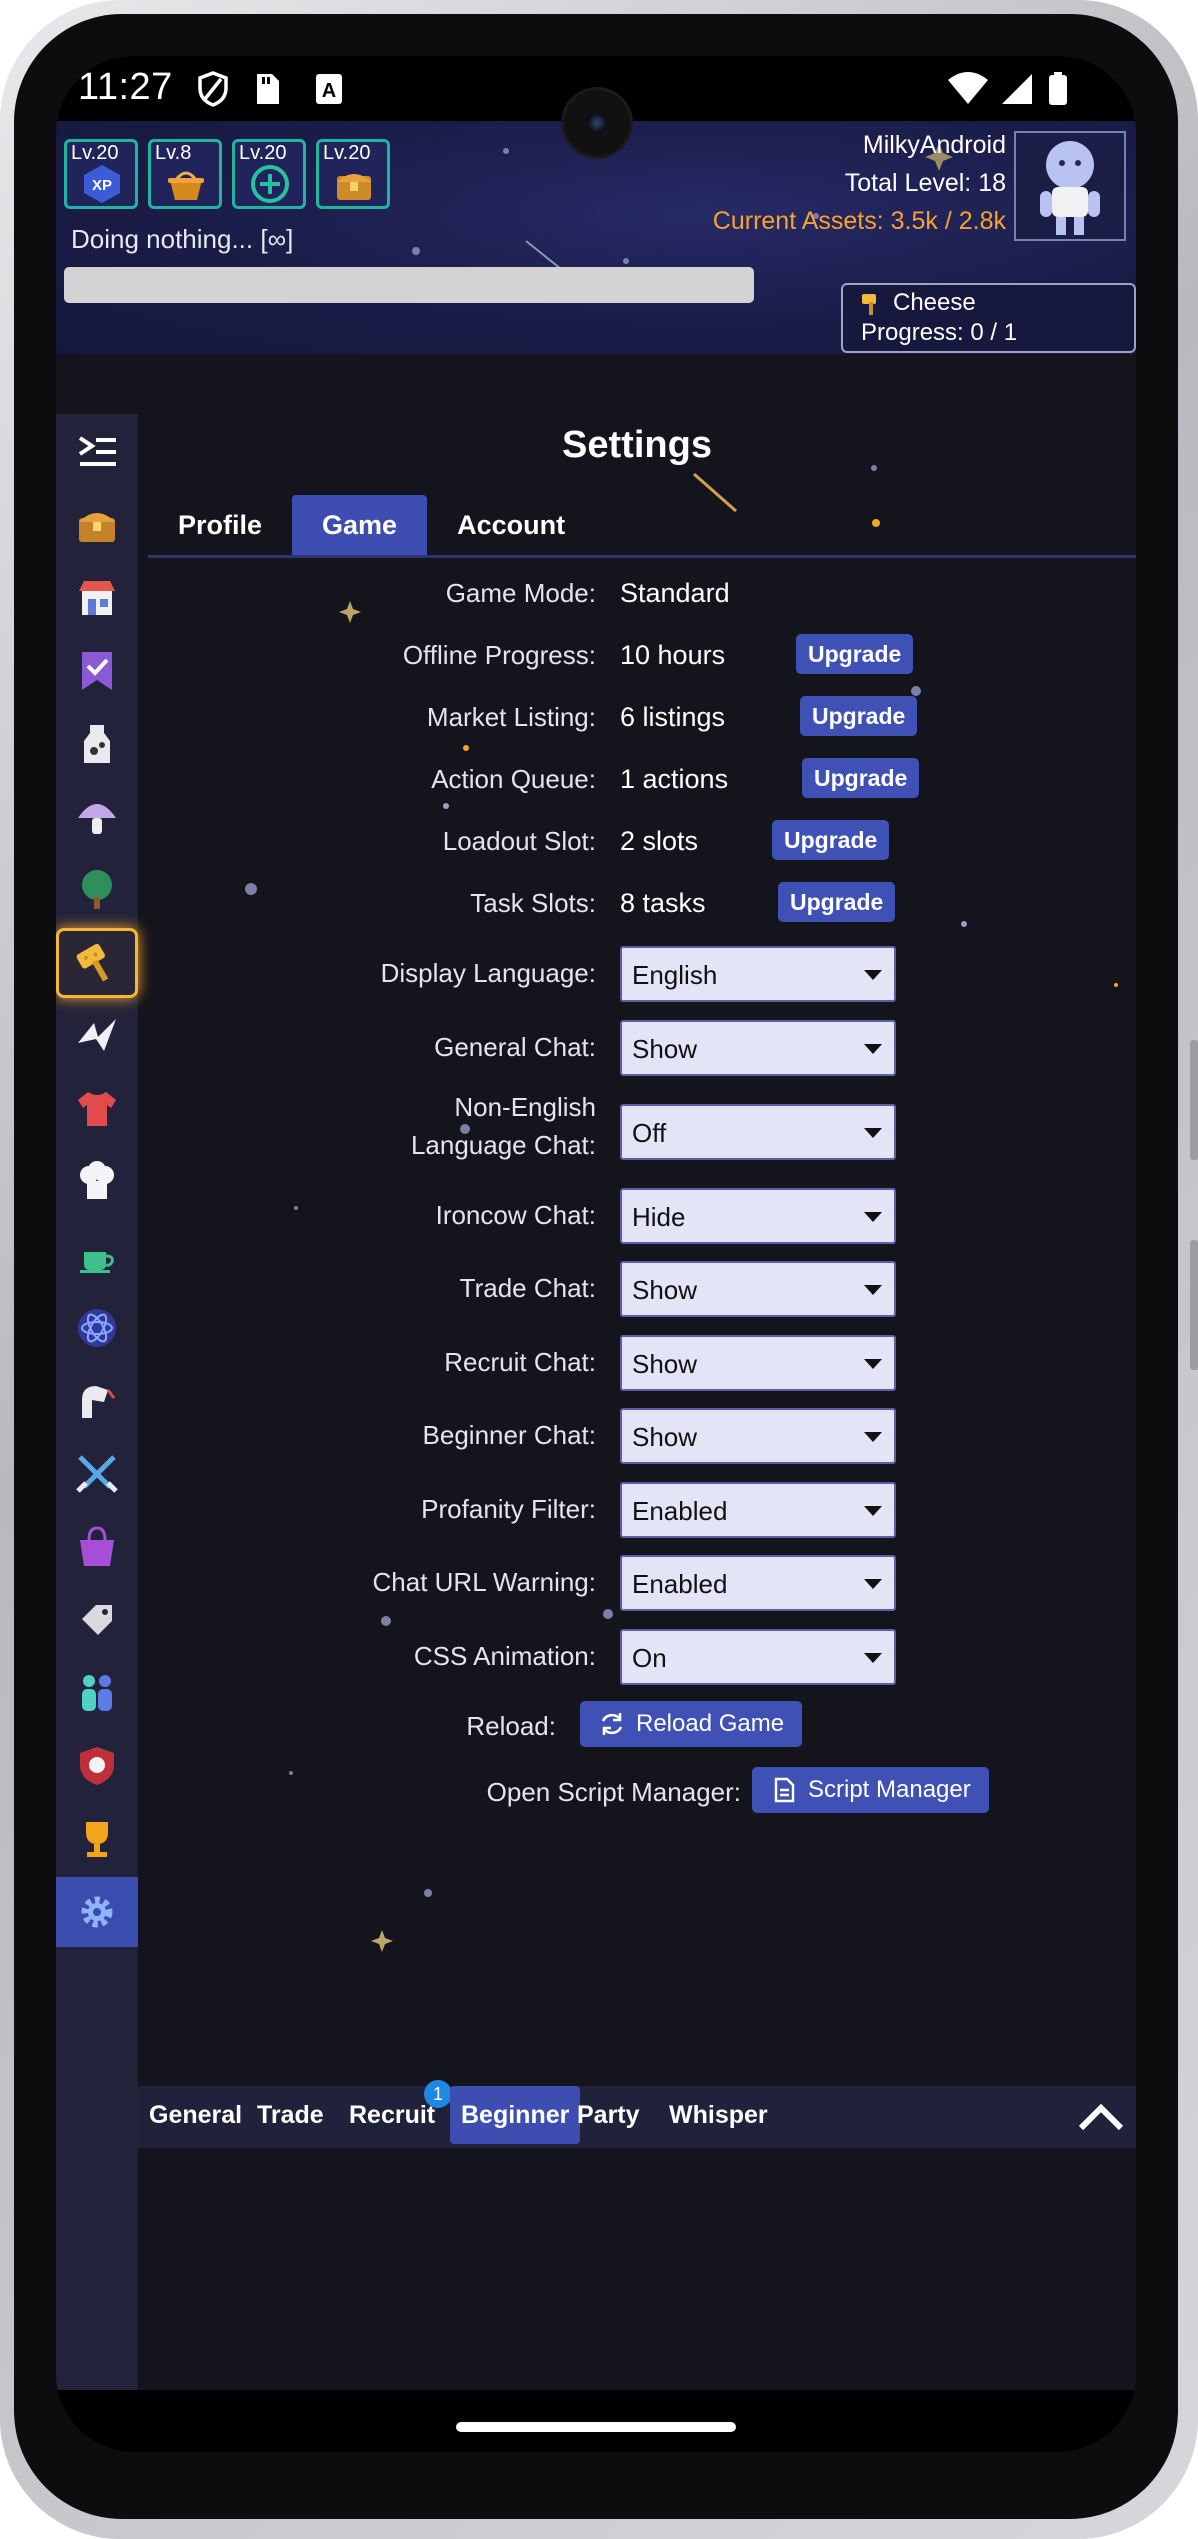  I want to click on sidebar-item-leaderboard, so click(97, 1839).